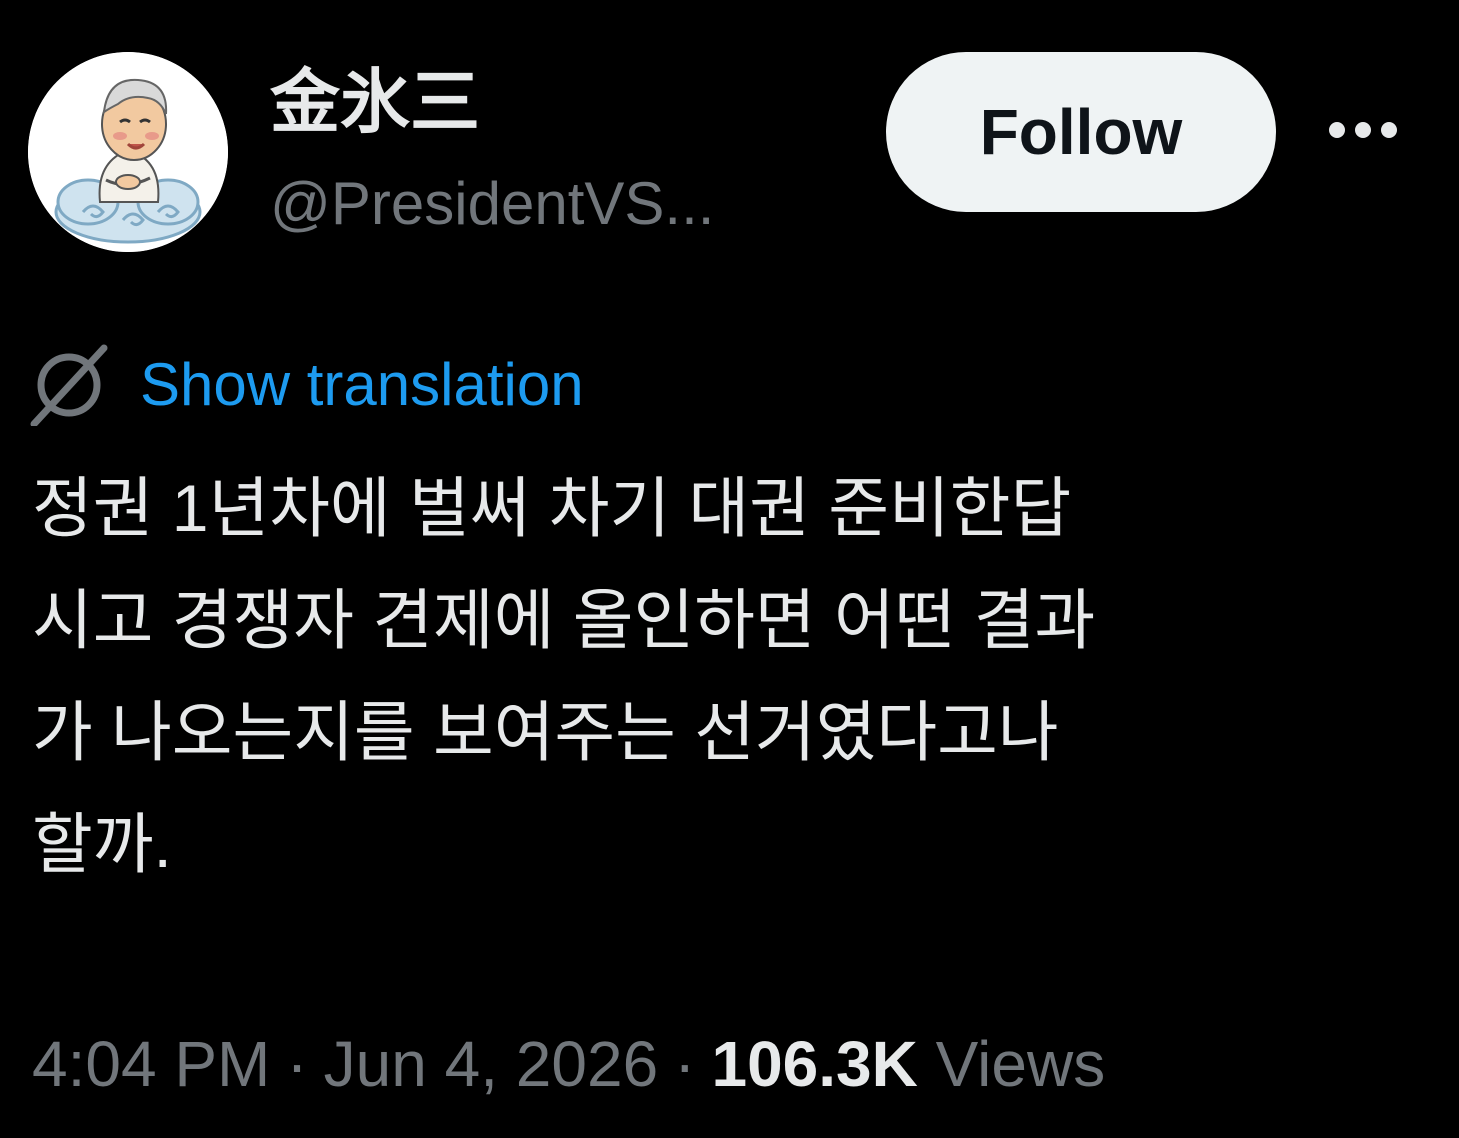  Describe the element at coordinates (564, 620) in the screenshot. I see `tweet-text-line: 시고 경쟁자 견제에 올인하면 어떤 결과` at that location.